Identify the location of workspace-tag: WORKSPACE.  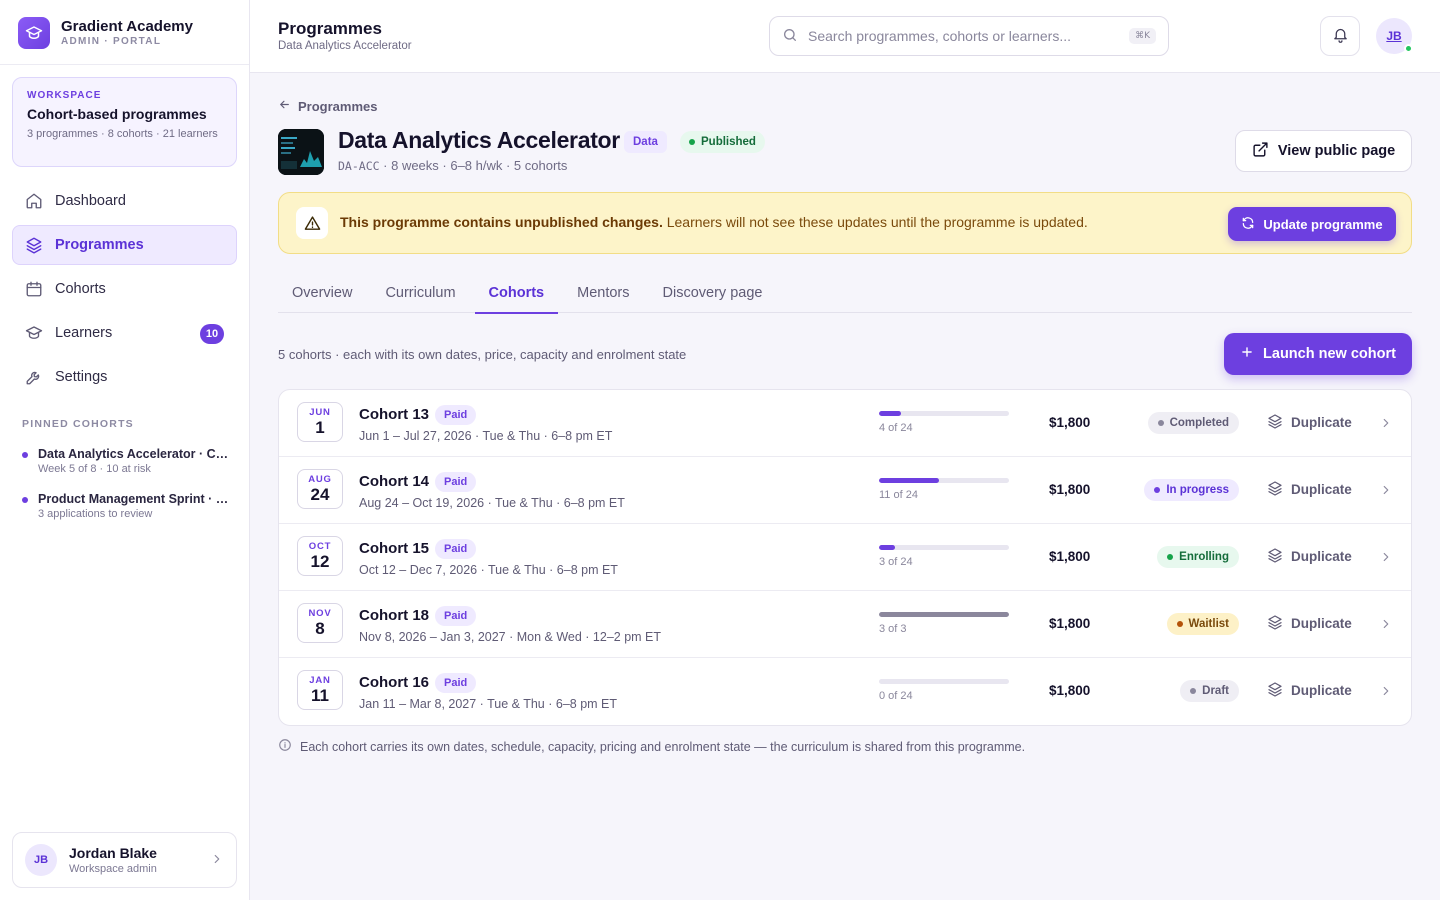
(64, 95).